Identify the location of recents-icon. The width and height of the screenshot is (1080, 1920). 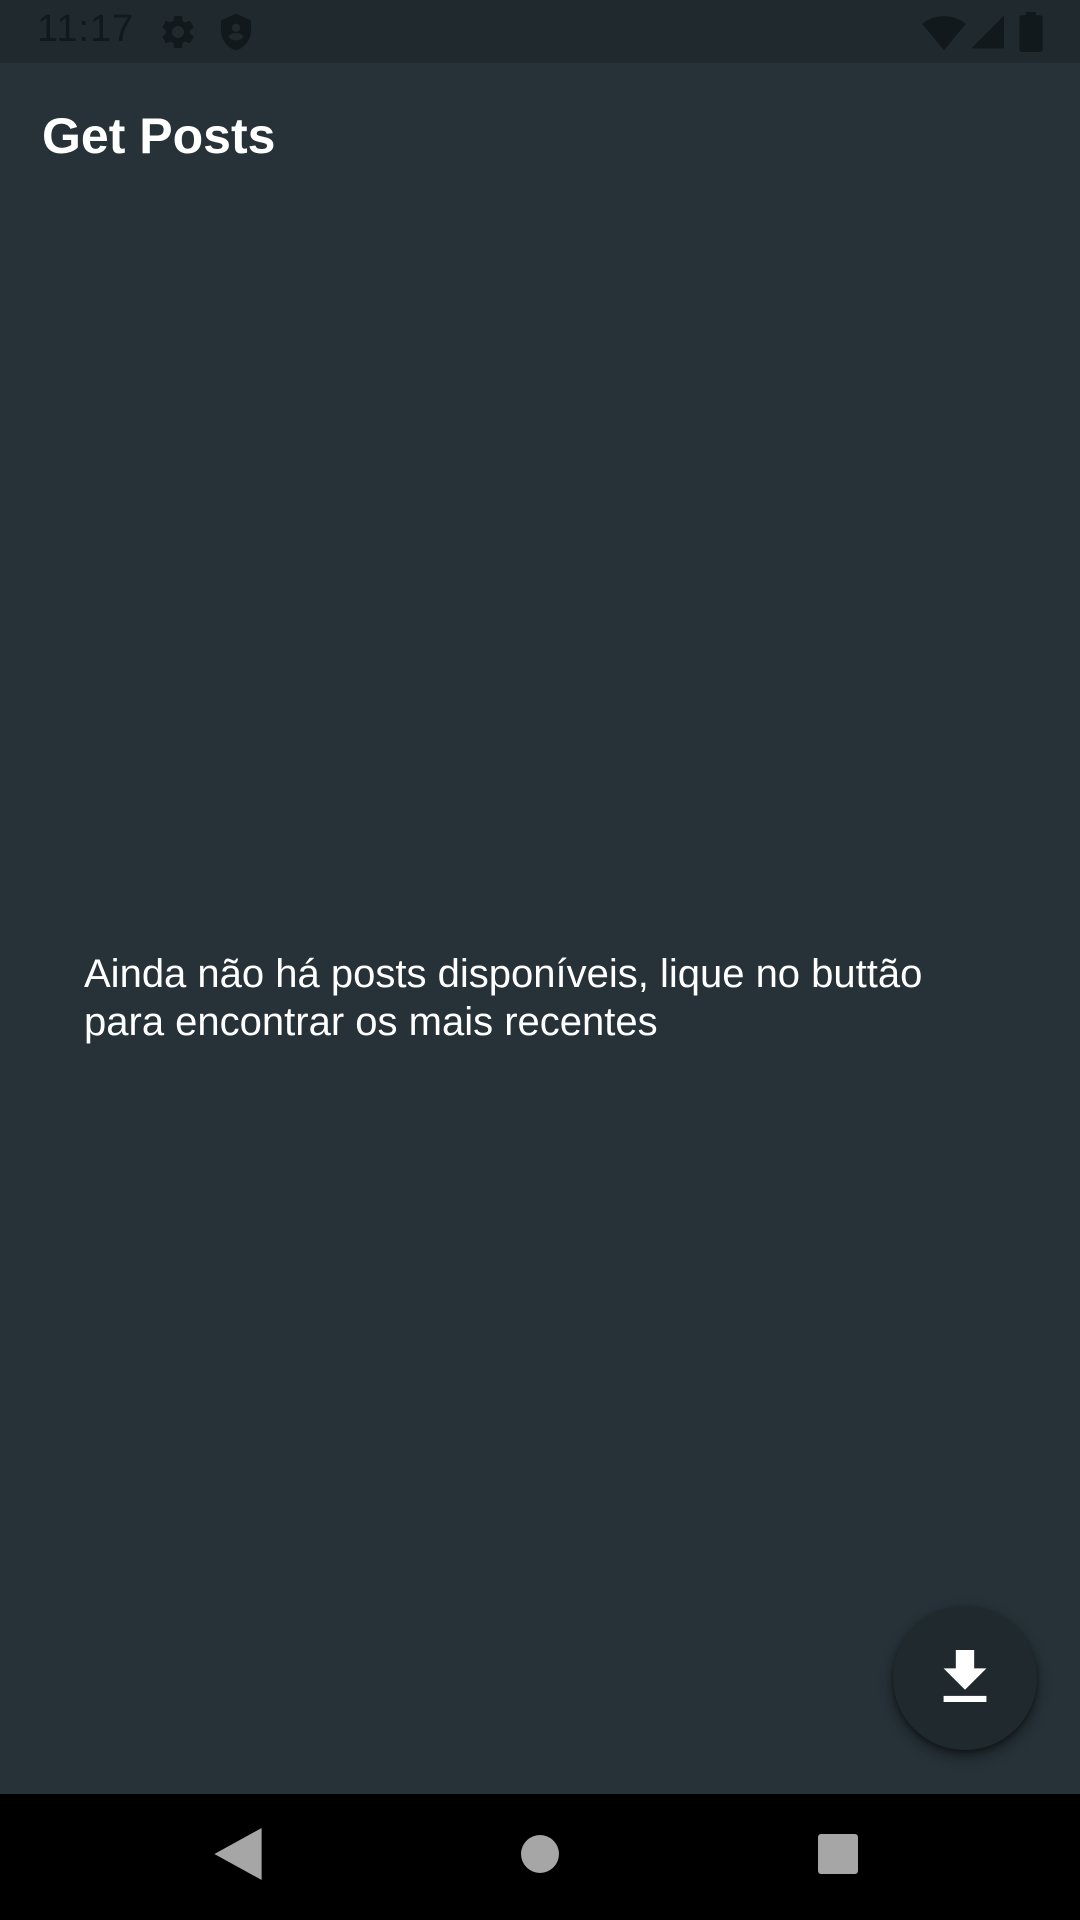
(838, 1856).